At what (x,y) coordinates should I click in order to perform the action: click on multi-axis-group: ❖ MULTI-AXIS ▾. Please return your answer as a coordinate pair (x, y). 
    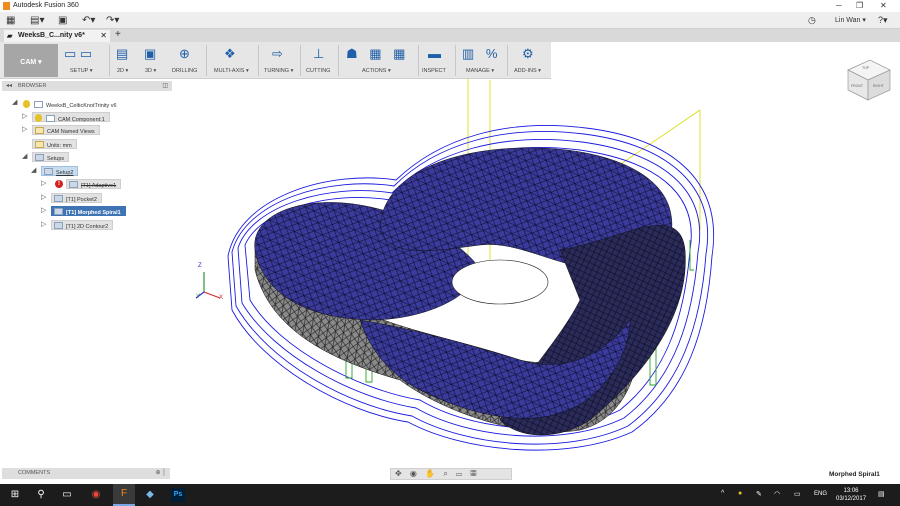
    Looking at the image, I should click on (234, 60).